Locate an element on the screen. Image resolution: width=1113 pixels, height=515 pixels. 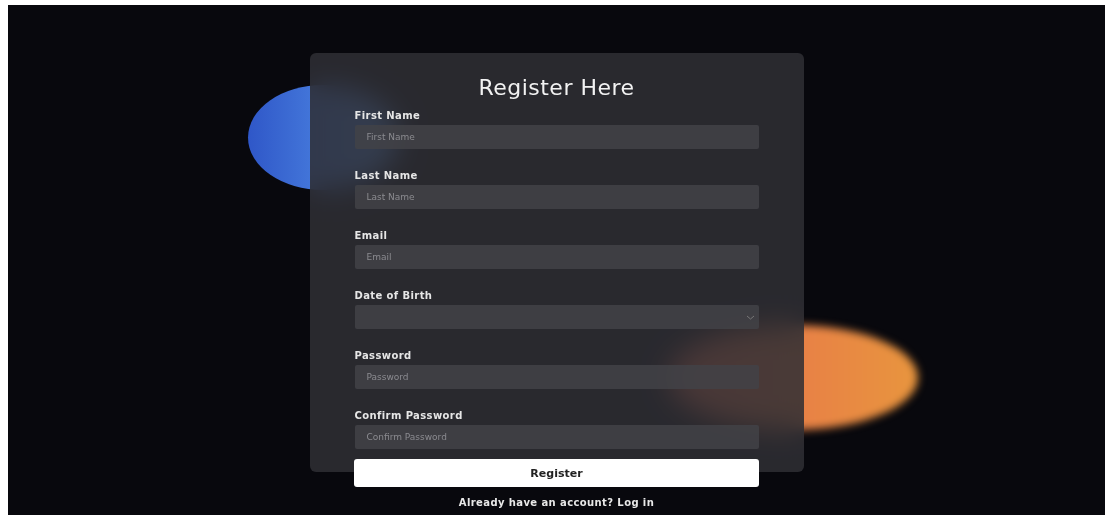
field-label: Date of Birth is located at coordinates (394, 295).